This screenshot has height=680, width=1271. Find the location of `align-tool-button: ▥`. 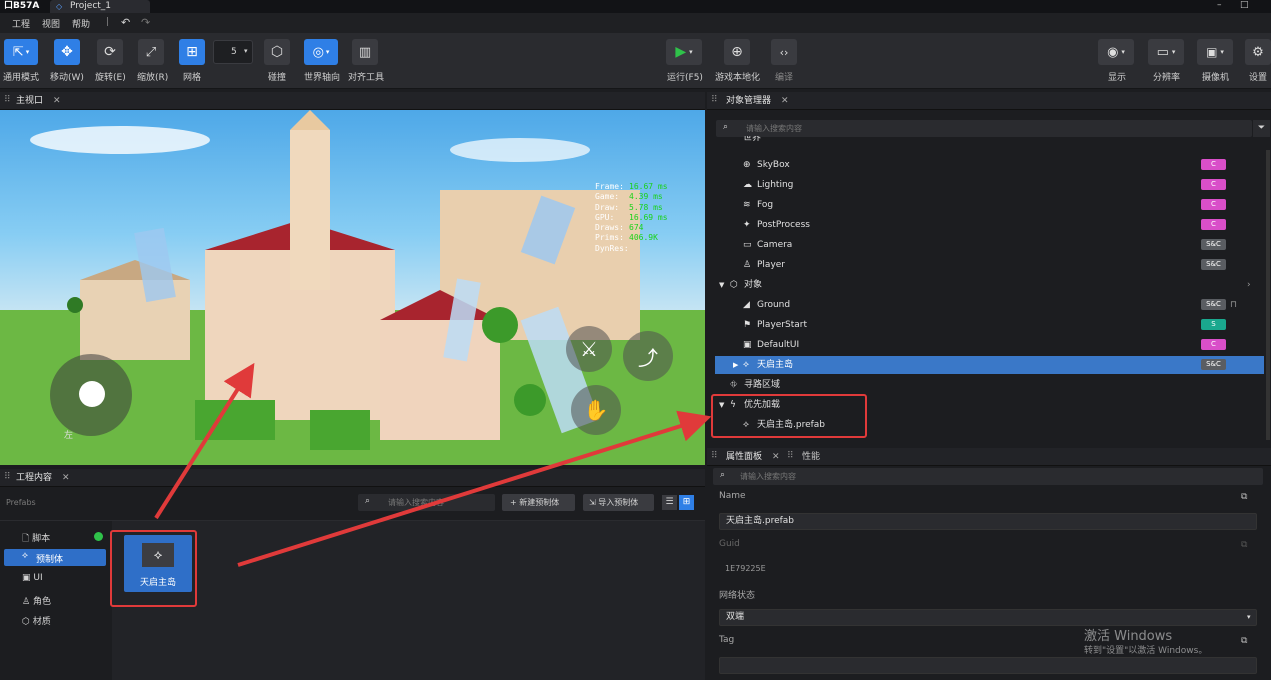

align-tool-button: ▥ is located at coordinates (365, 52).